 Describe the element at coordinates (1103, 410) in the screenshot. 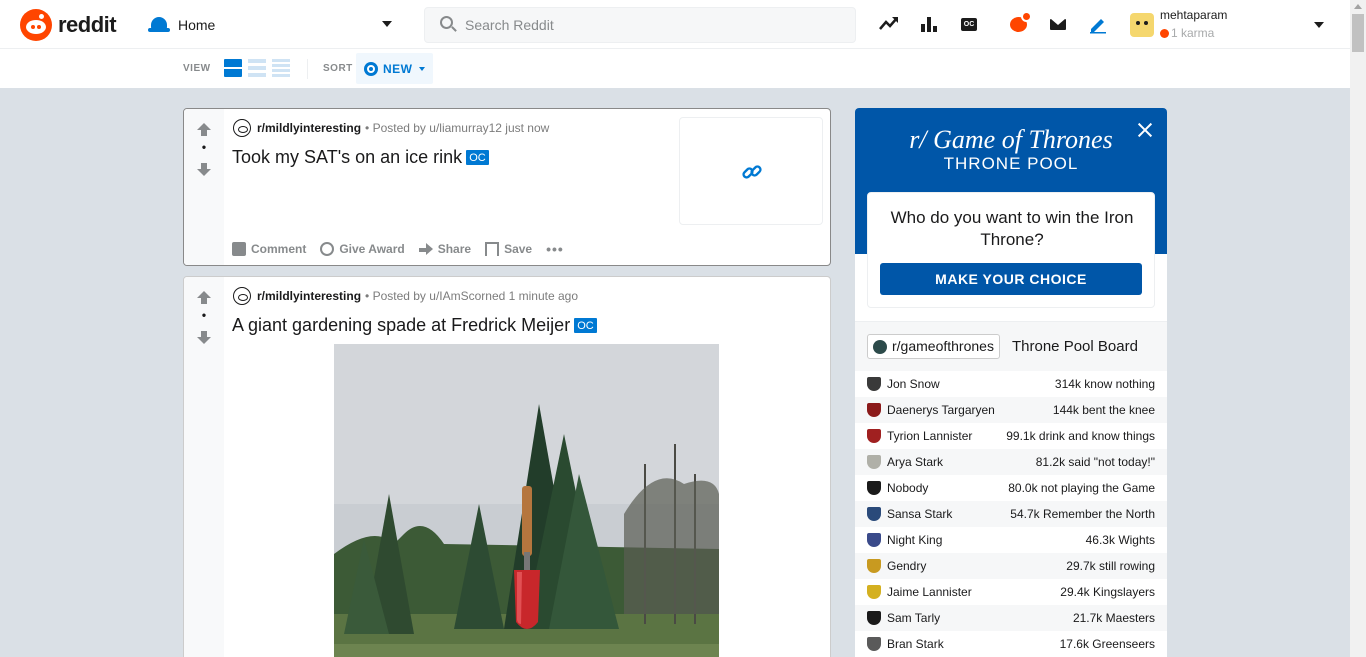

I see `character-votes: 144k bent the knee` at that location.